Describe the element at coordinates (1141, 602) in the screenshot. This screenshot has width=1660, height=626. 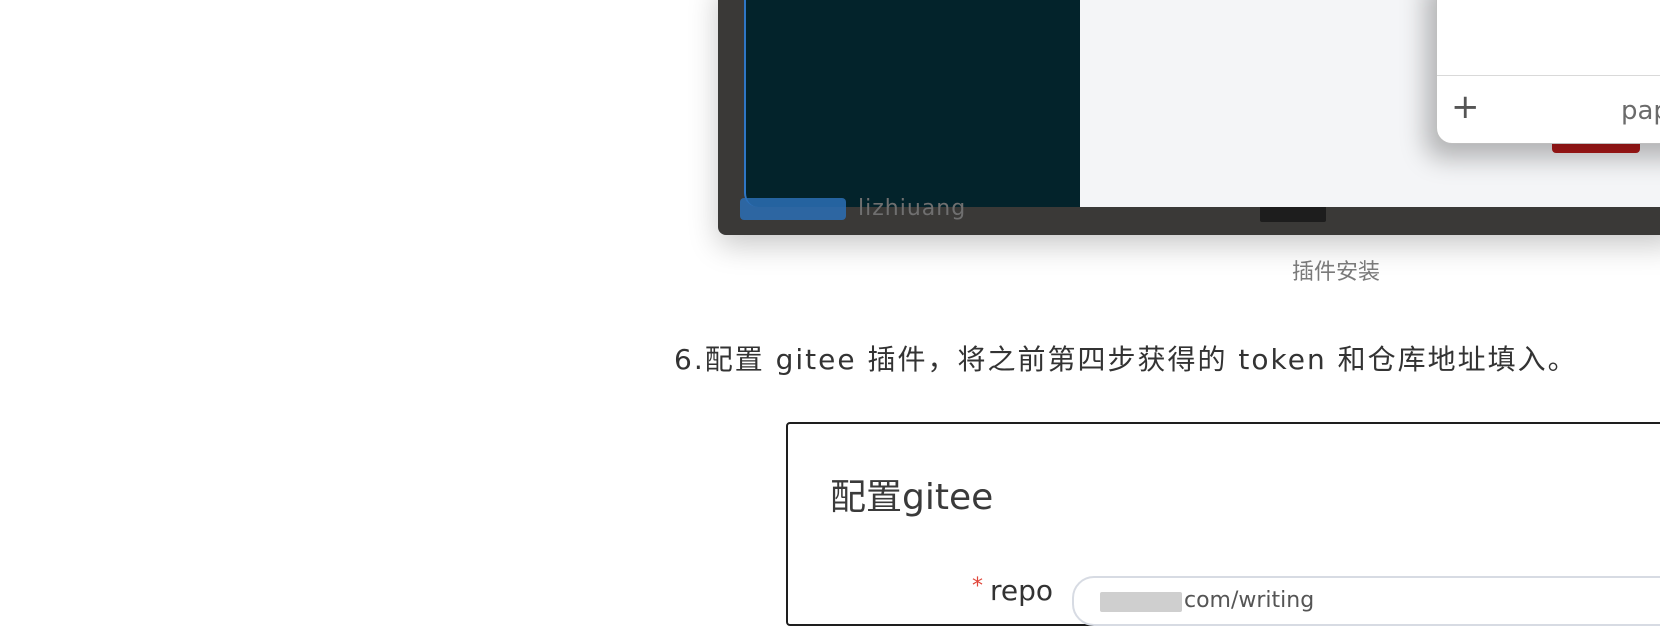
I see `redacted-block` at that location.